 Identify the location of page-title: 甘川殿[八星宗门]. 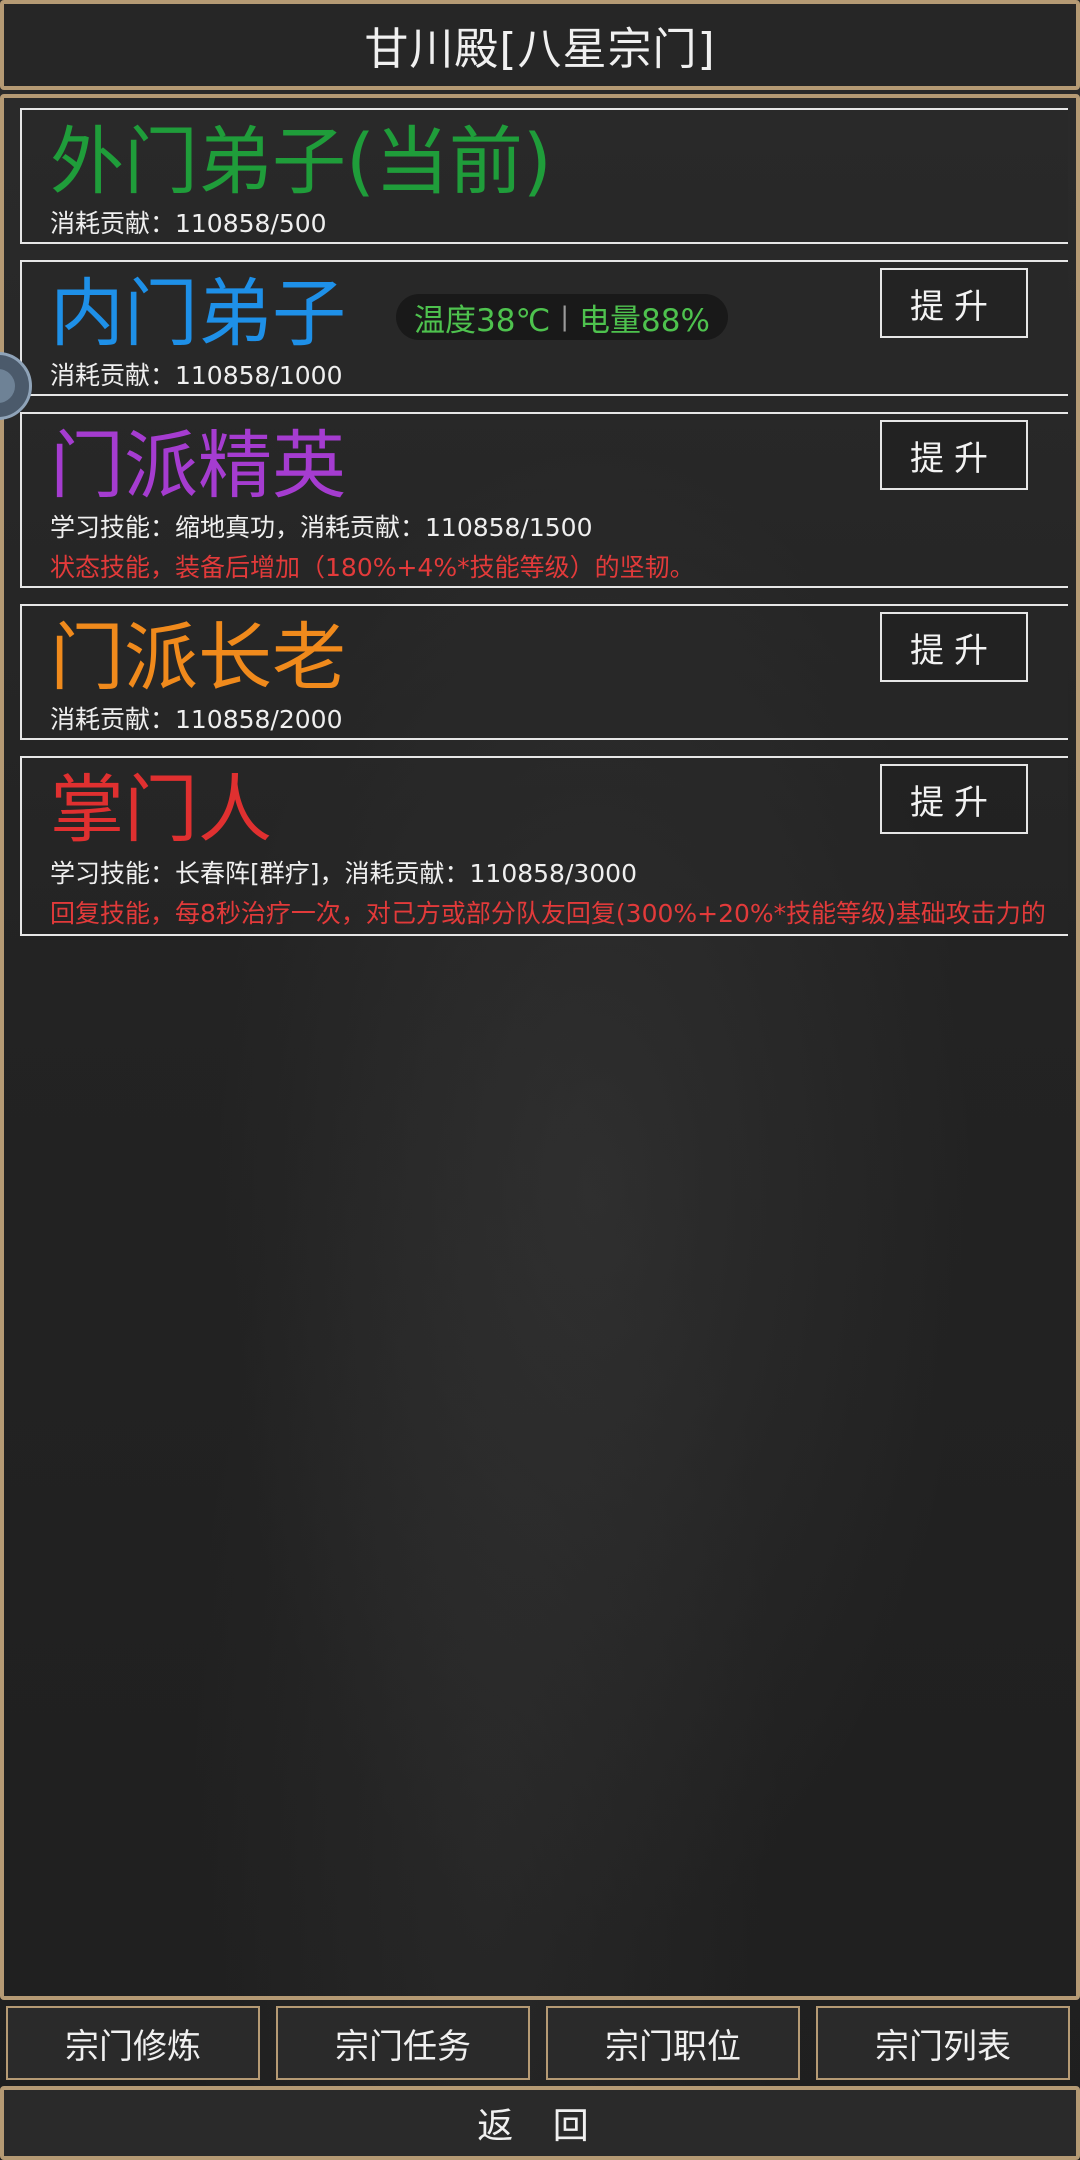
(540, 49).